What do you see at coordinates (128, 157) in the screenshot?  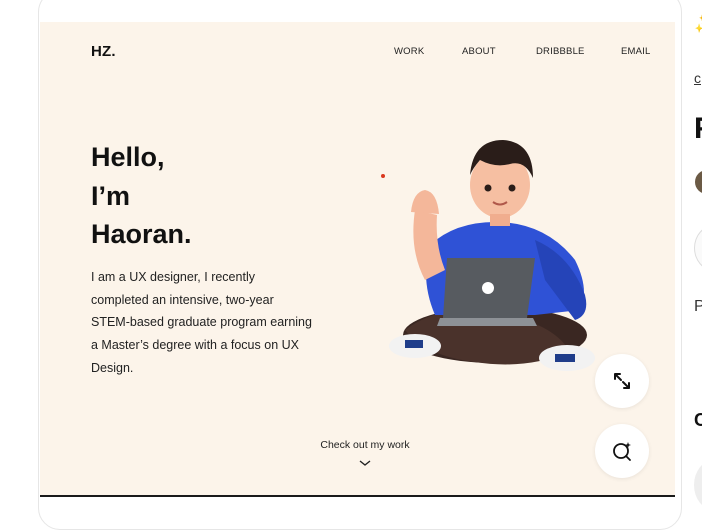 I see `hero-title-line: Hello,` at bounding box center [128, 157].